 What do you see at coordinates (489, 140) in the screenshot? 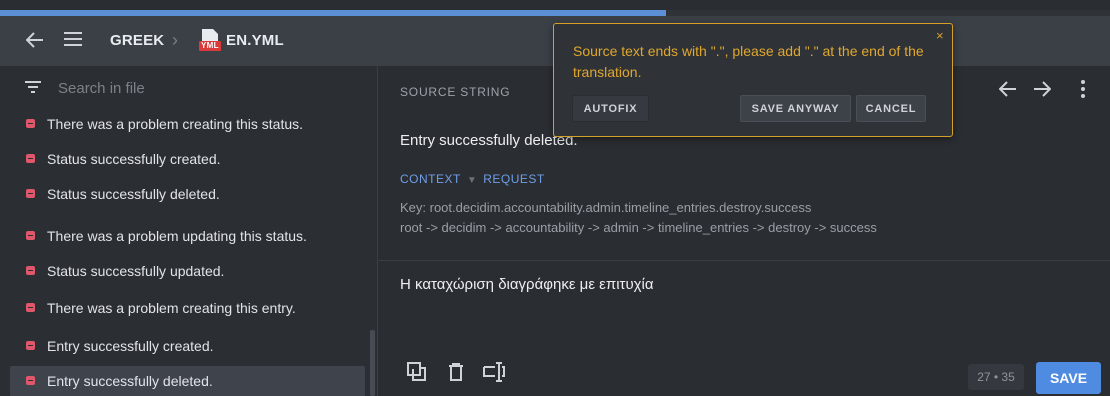
I see `source-string-text: Entry successfully deleted.` at bounding box center [489, 140].